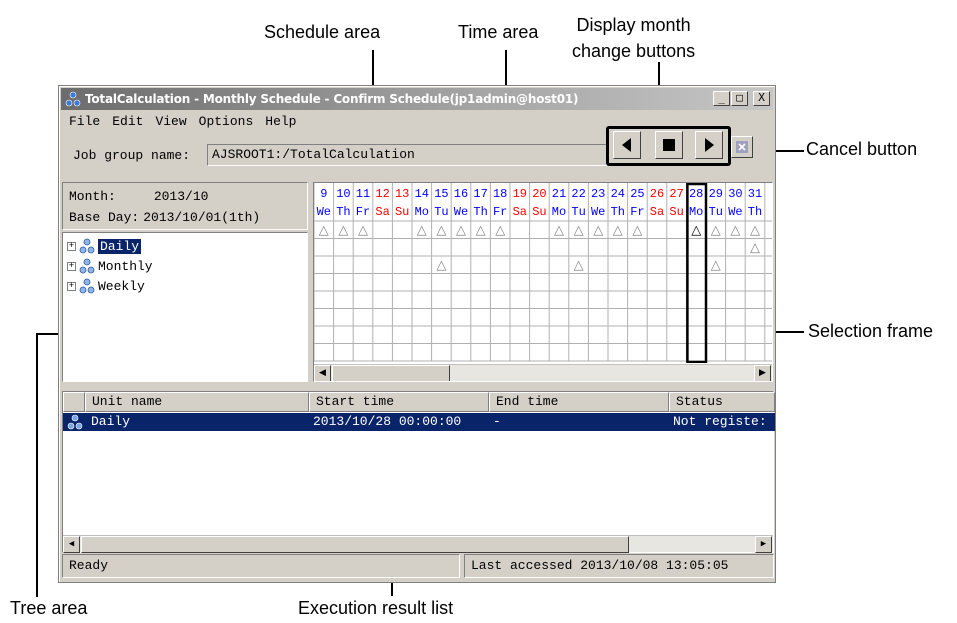 This screenshot has height=623, width=957. I want to click on right-triangle-icon, so click(709, 145).